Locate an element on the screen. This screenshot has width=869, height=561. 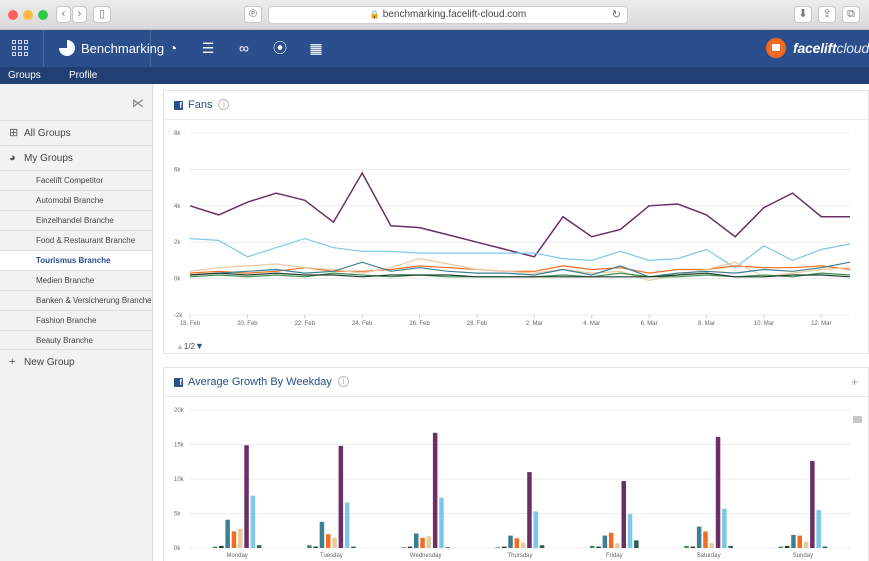
legend-pager: ▲1/2▼ is located at coordinates (190, 346).